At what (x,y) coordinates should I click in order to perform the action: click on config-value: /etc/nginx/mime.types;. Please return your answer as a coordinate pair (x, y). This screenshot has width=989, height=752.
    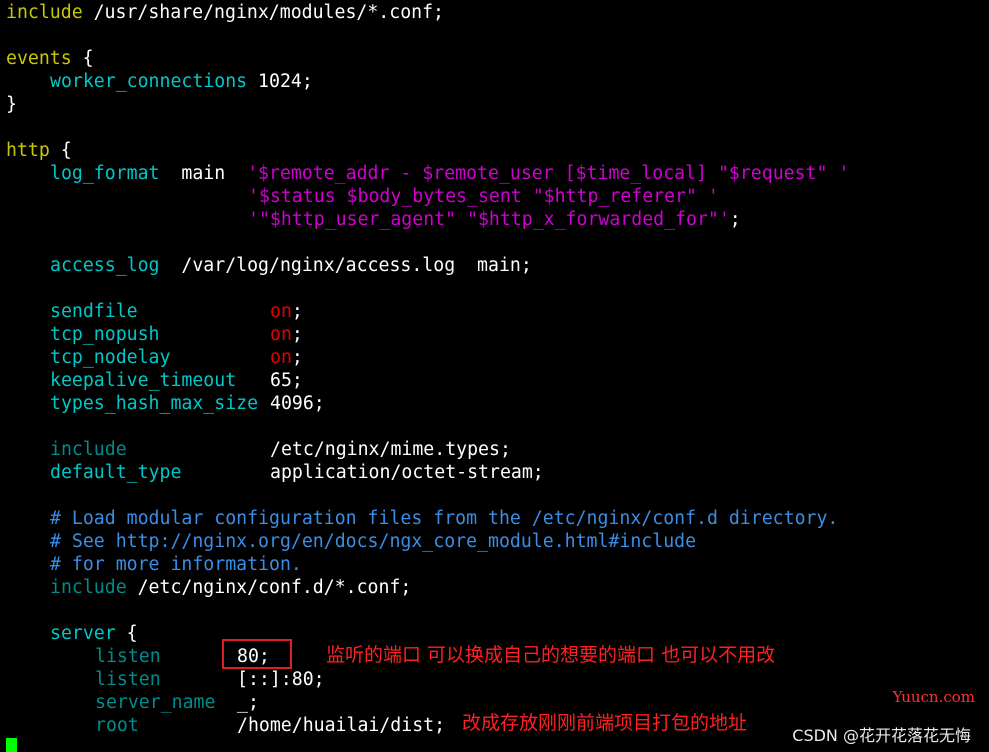
    Looking at the image, I should click on (390, 449).